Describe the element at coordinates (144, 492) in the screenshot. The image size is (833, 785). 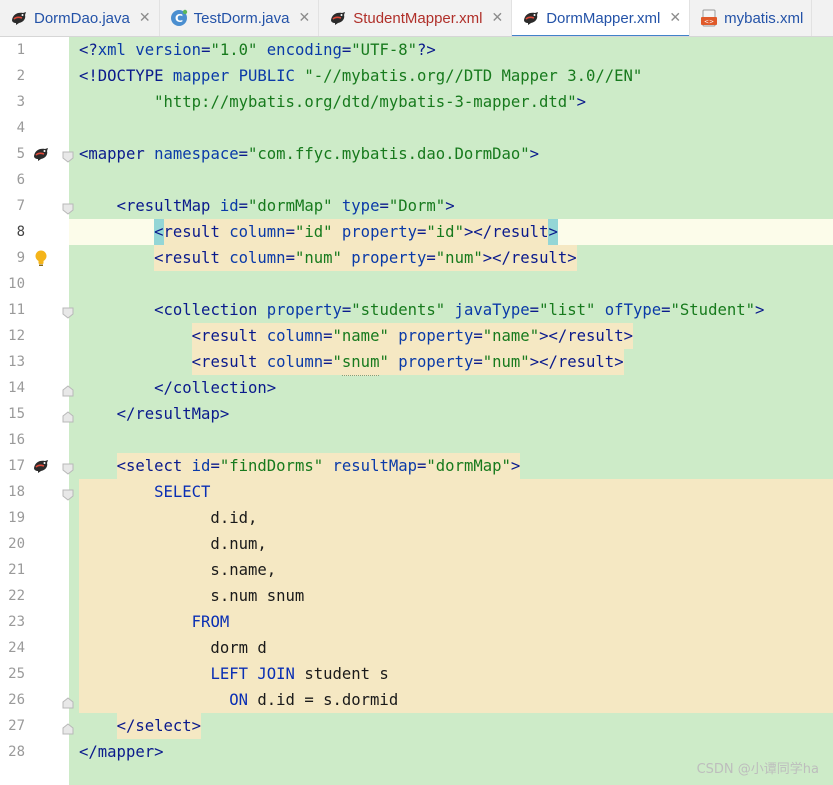
I see `code-text: SELECT` at that location.